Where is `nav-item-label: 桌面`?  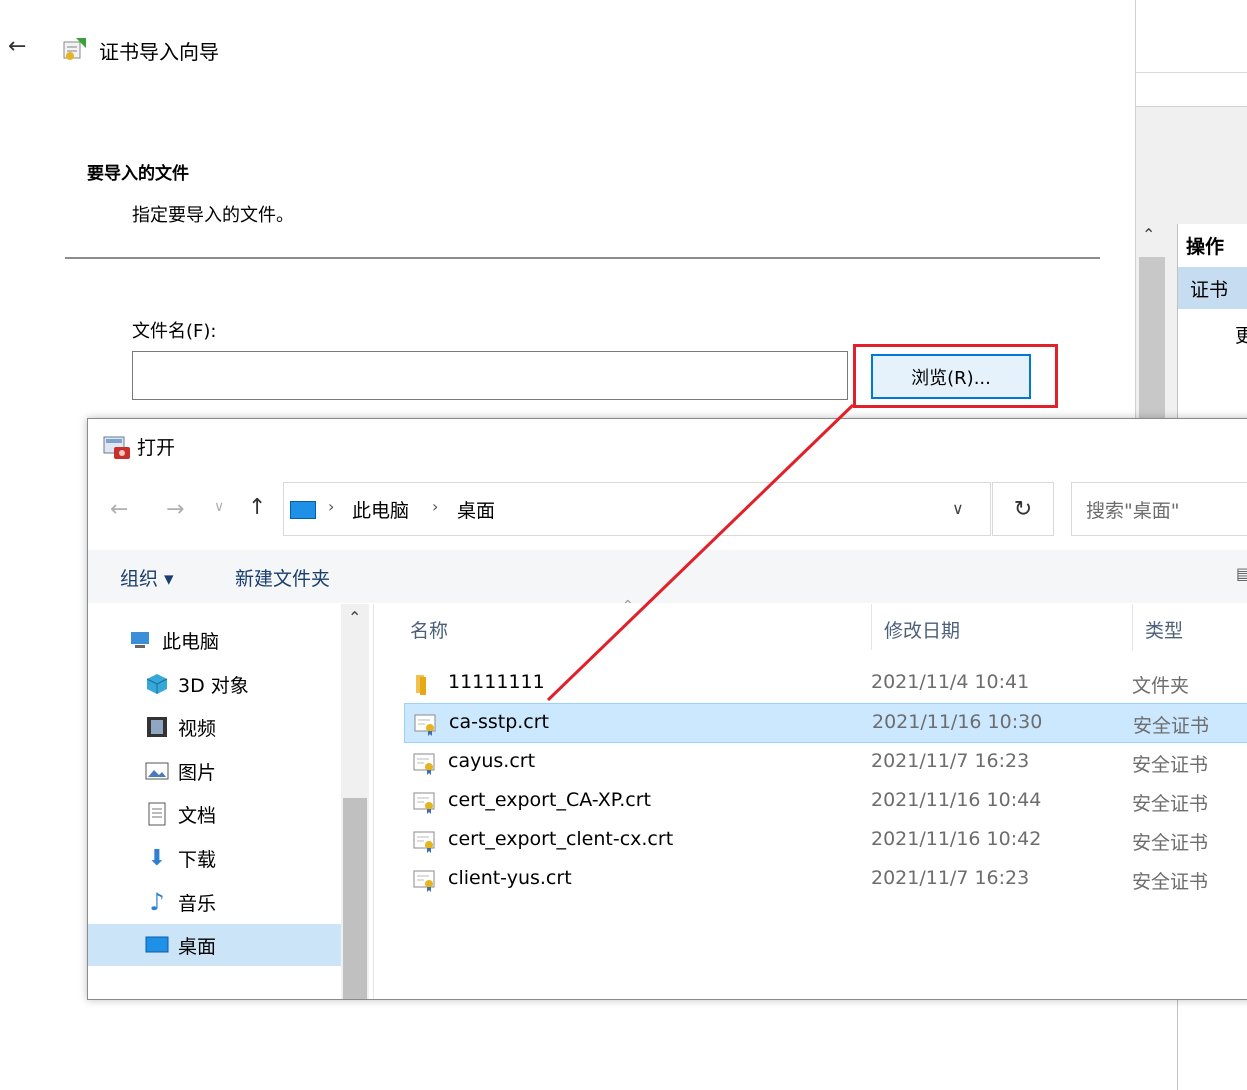 nav-item-label: 桌面 is located at coordinates (197, 946).